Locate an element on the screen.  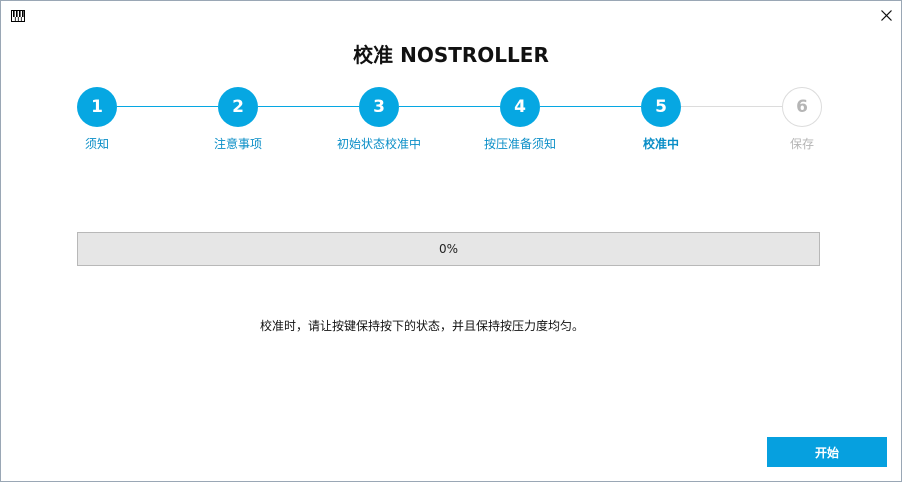
calibration-progress-bar: 0% is located at coordinates (448, 249).